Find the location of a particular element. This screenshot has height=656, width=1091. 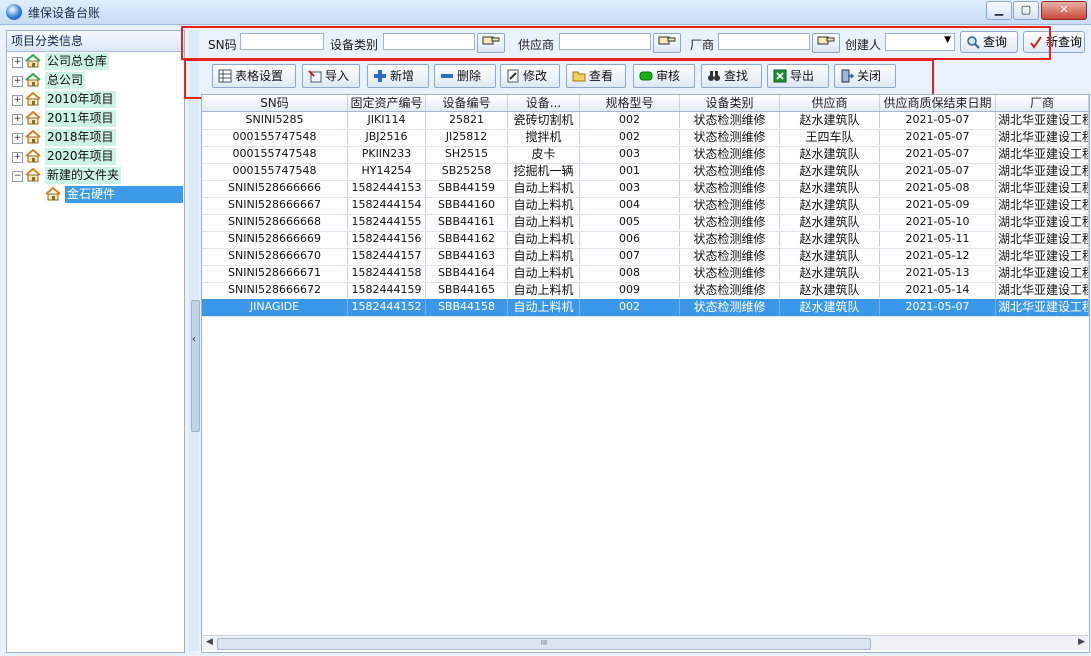

scrollbar-thumb: III is located at coordinates (544, 644).